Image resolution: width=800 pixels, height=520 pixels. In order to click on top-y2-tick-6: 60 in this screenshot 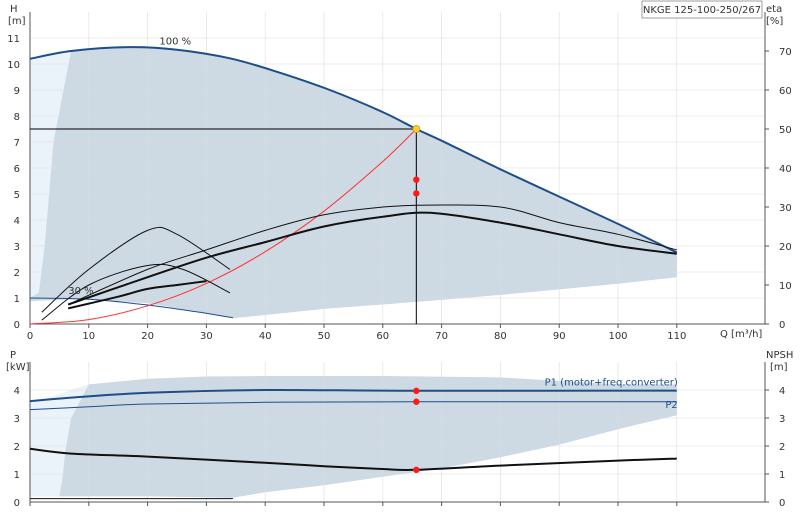, I will do `click(785, 91)`.